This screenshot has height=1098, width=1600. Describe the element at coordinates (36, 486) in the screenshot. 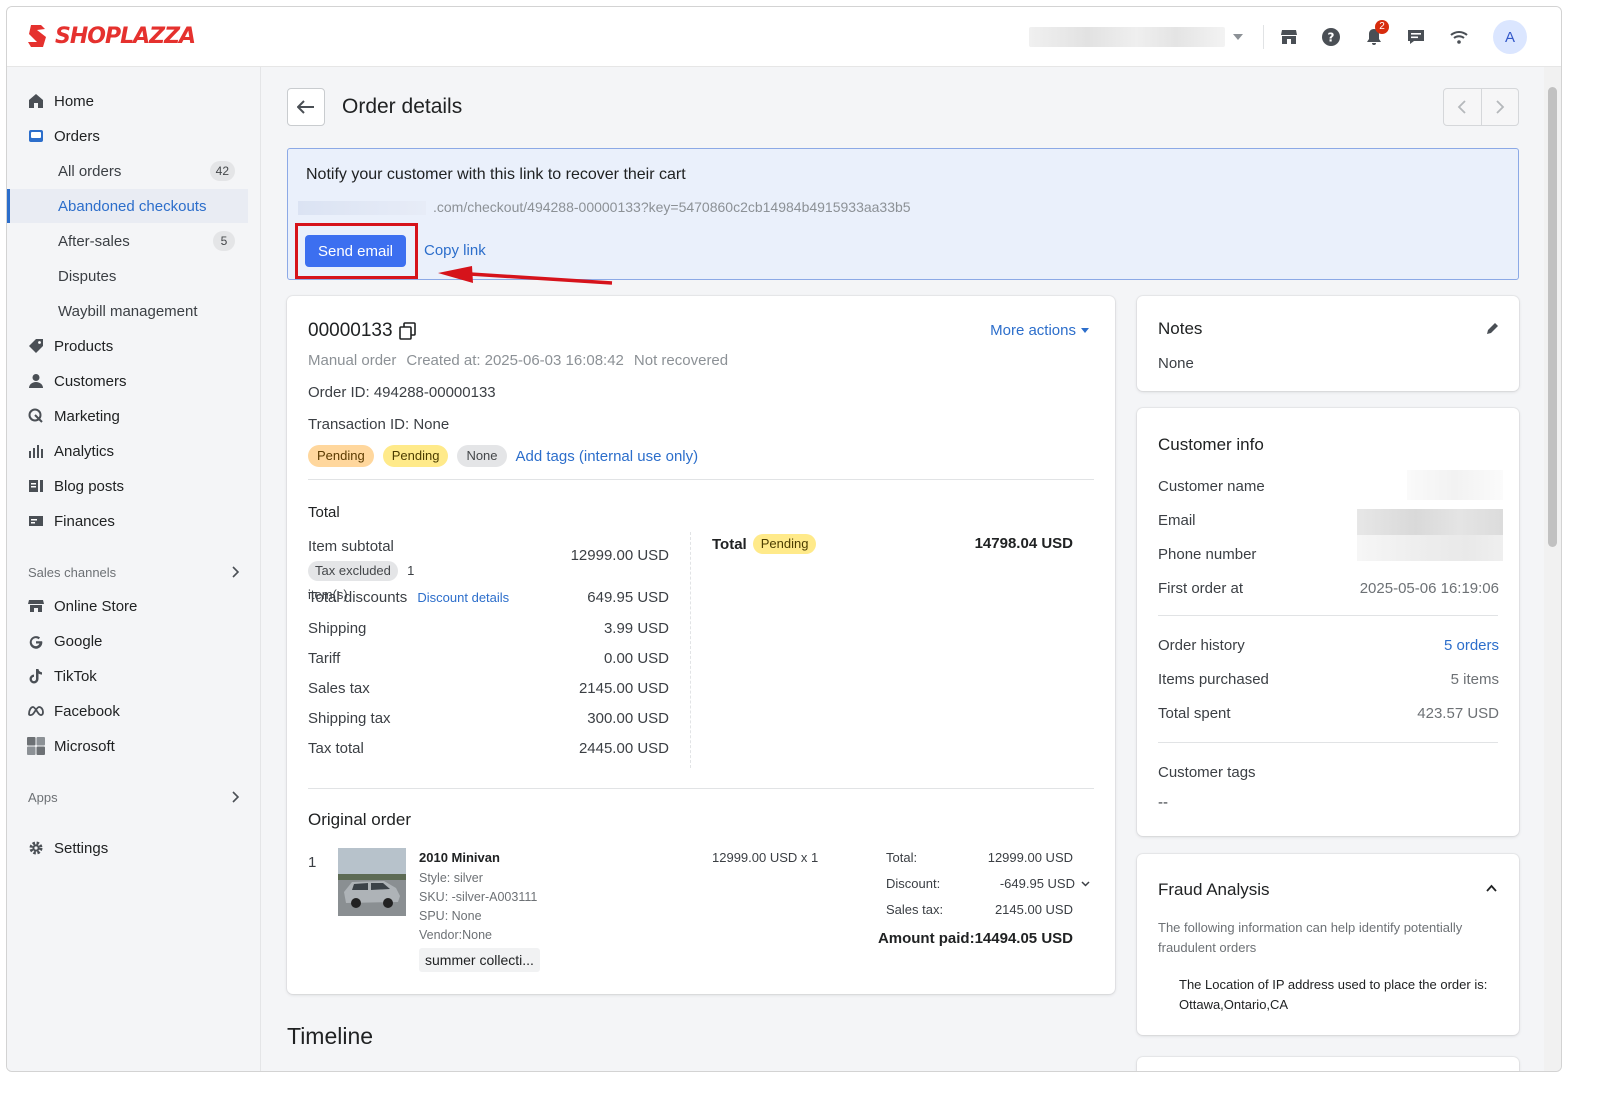

I see `blog-icon` at that location.